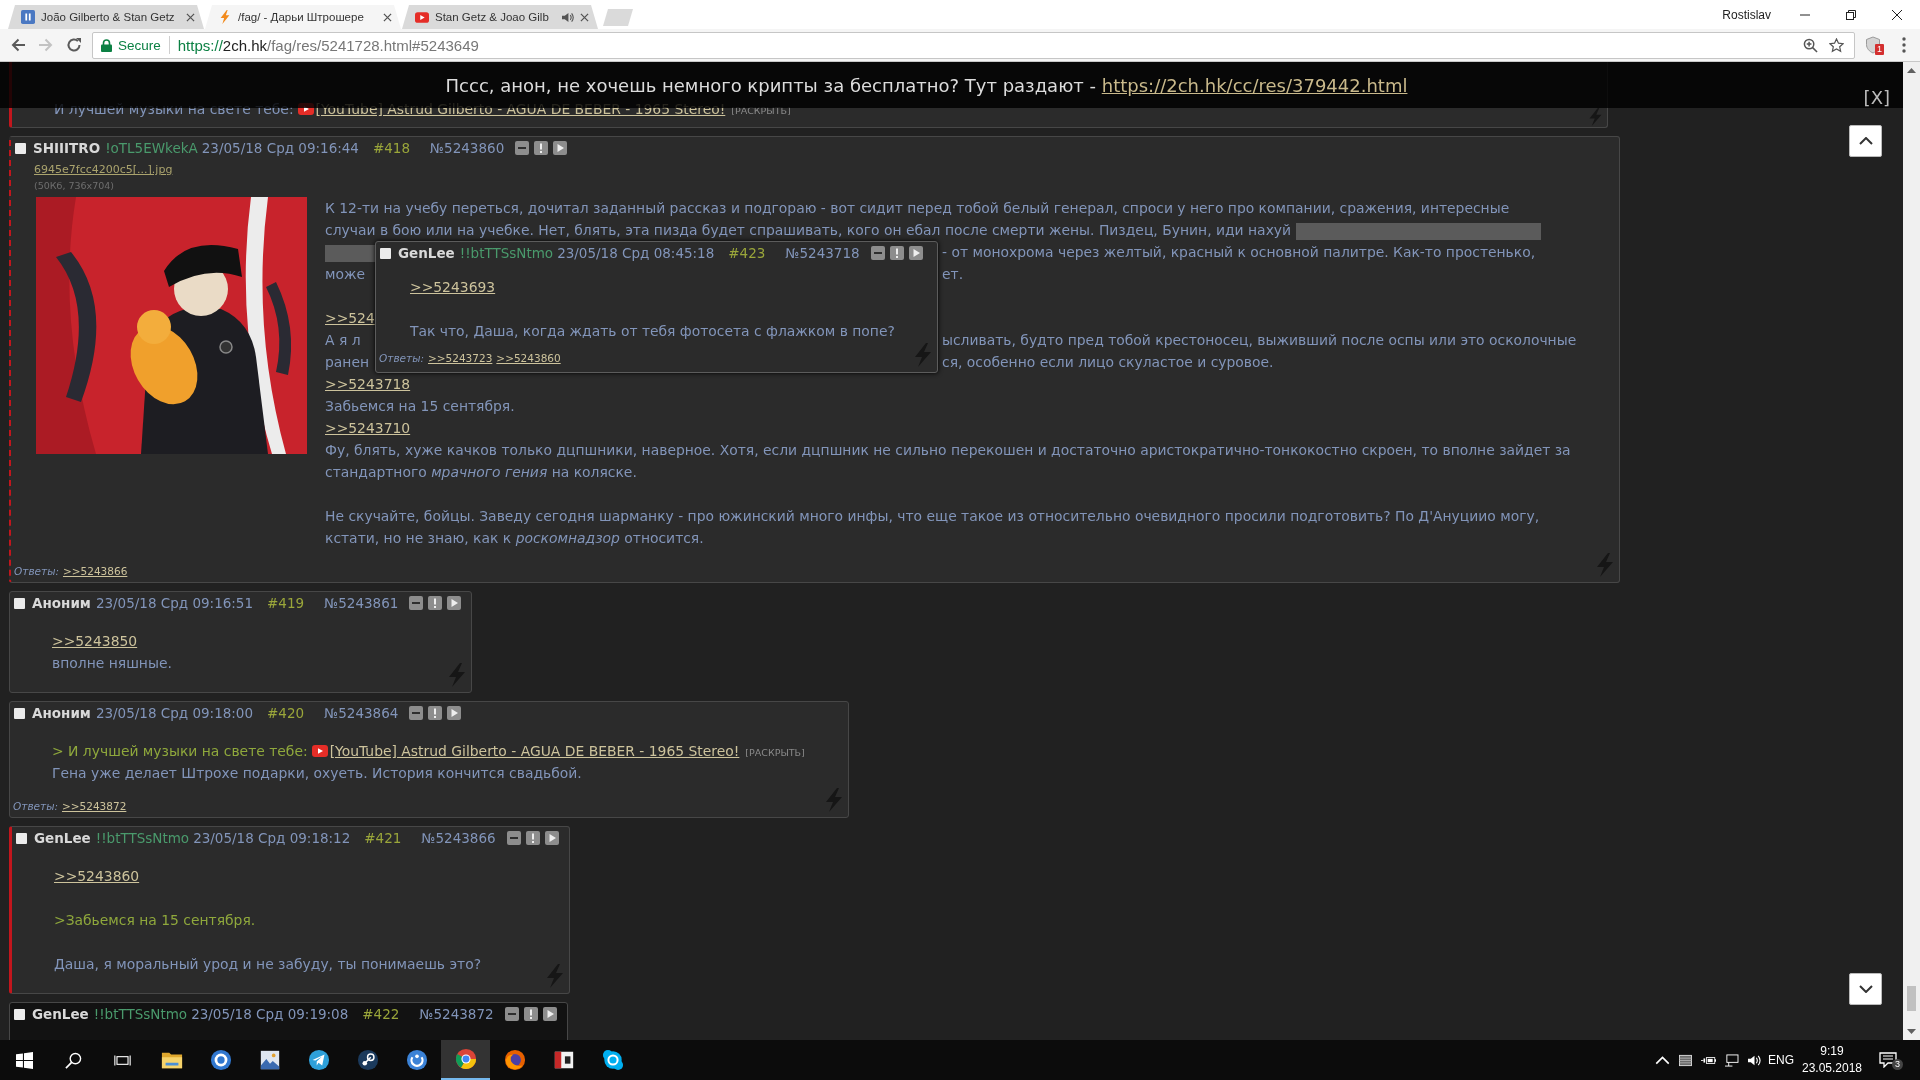  I want to click on banner-close: [X], so click(1876, 98).